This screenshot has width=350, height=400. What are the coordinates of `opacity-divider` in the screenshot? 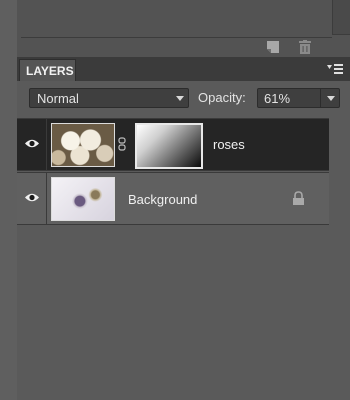 It's located at (320, 98).